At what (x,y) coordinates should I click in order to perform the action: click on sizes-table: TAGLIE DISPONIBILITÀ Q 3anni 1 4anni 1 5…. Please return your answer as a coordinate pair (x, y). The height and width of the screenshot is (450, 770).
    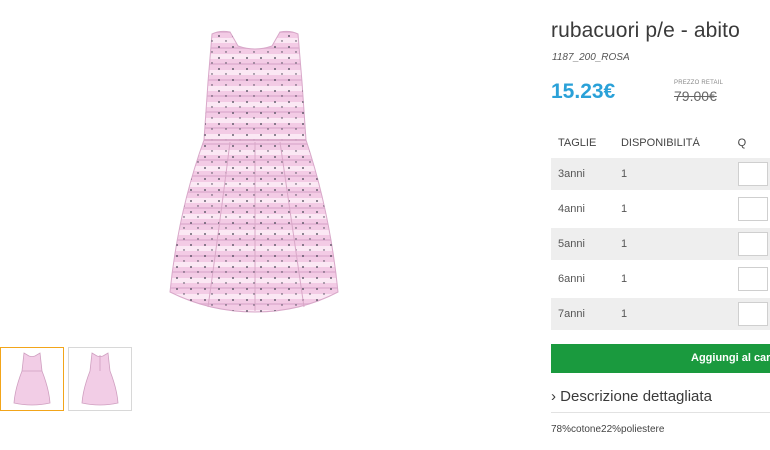
    Looking at the image, I should click on (660, 233).